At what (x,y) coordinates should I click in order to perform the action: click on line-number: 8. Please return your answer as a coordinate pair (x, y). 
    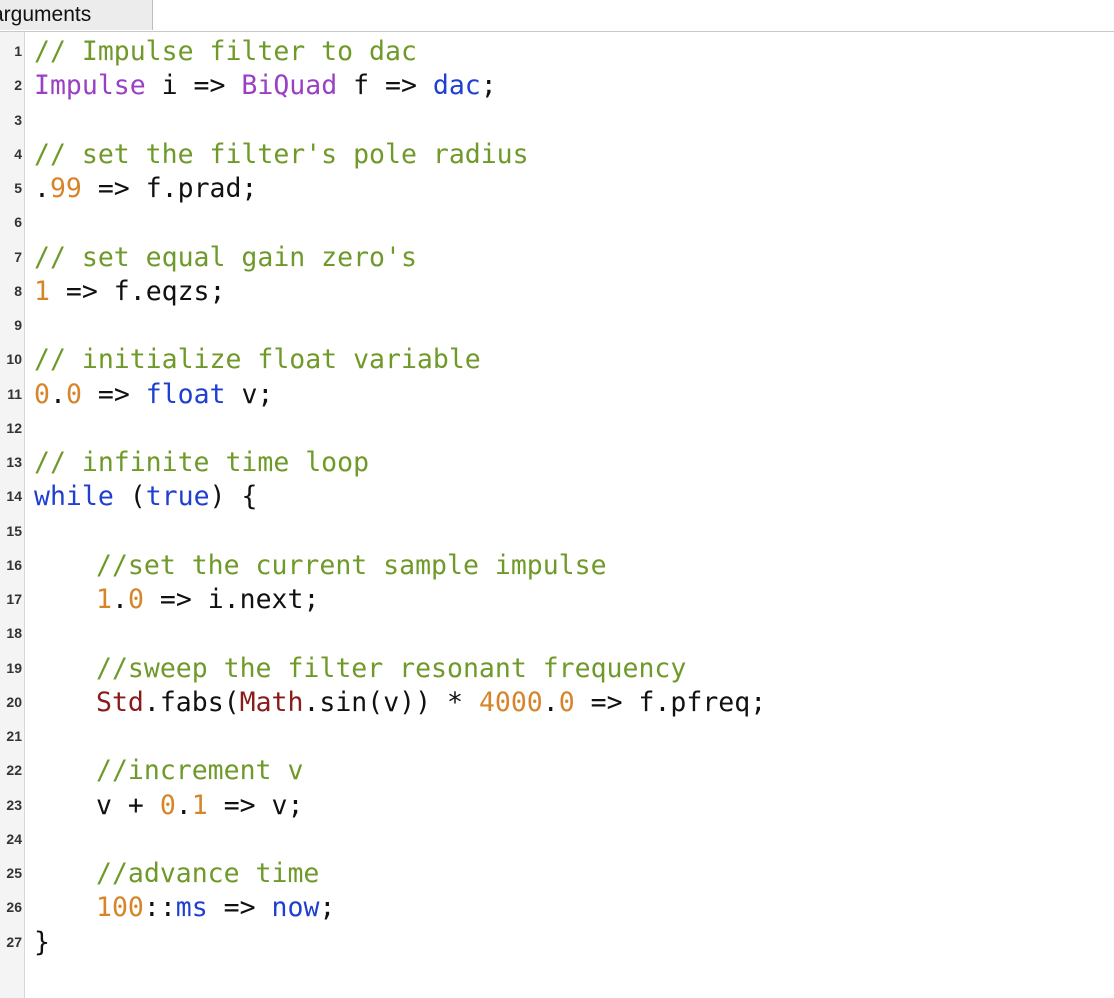
    Looking at the image, I should click on (18, 290).